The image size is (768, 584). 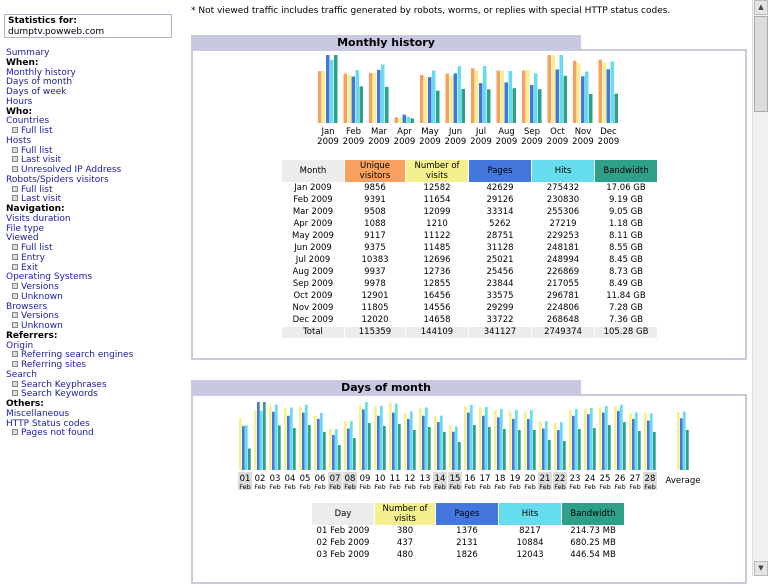 What do you see at coordinates (761, 64) in the screenshot?
I see `scrollbar-thumb` at bounding box center [761, 64].